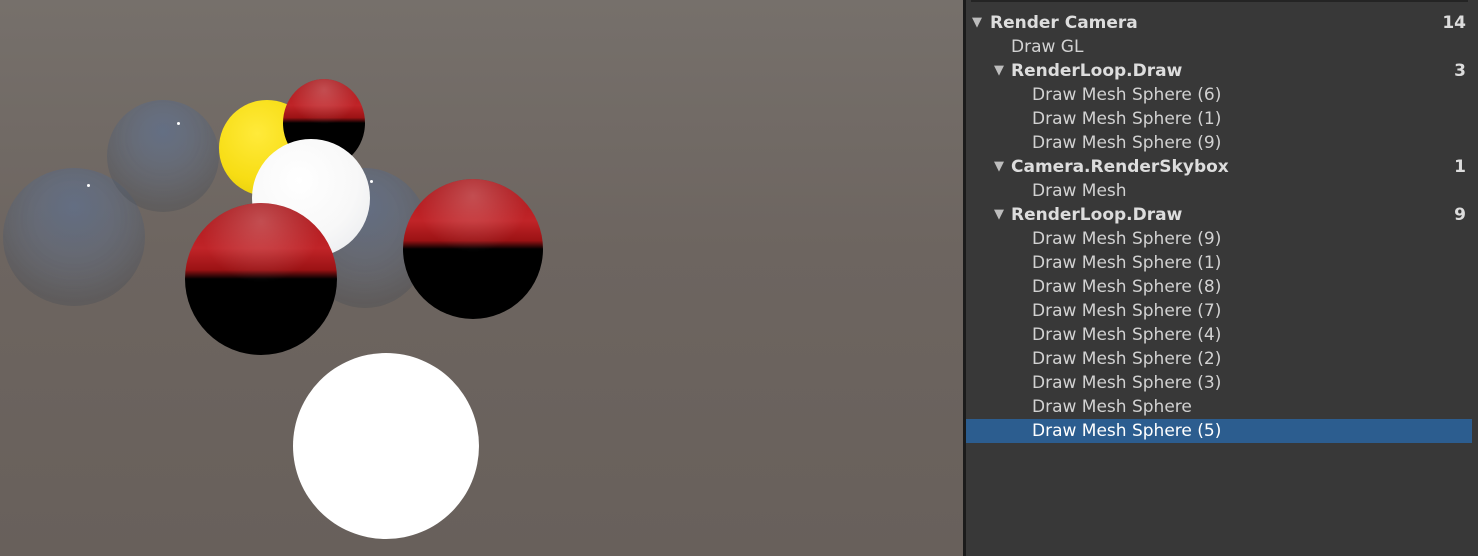 The width and height of the screenshot is (1478, 556). I want to click on glass-sphere, so click(163, 156).